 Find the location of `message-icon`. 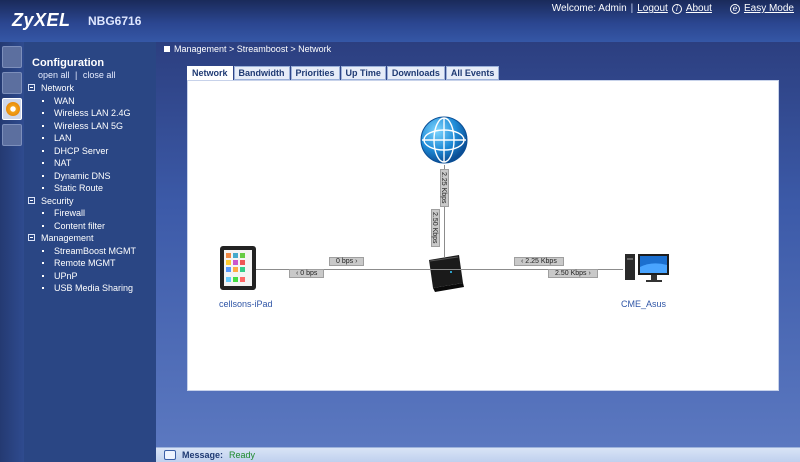

message-icon is located at coordinates (170, 455).